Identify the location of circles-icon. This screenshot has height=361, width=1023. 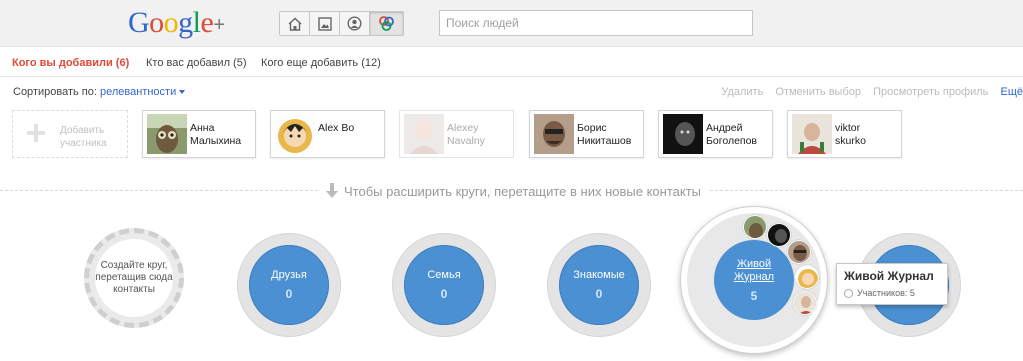
(386, 23).